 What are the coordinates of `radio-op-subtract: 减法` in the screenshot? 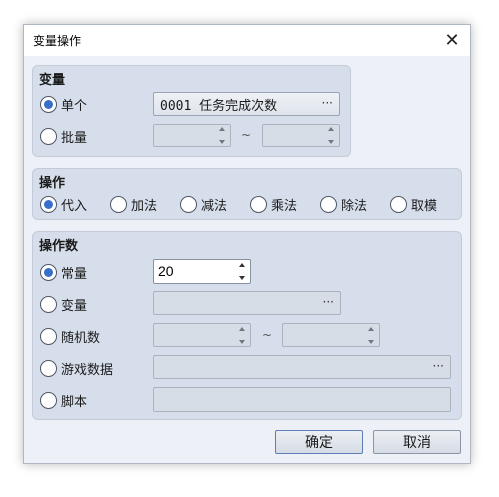 It's located at (203, 204).